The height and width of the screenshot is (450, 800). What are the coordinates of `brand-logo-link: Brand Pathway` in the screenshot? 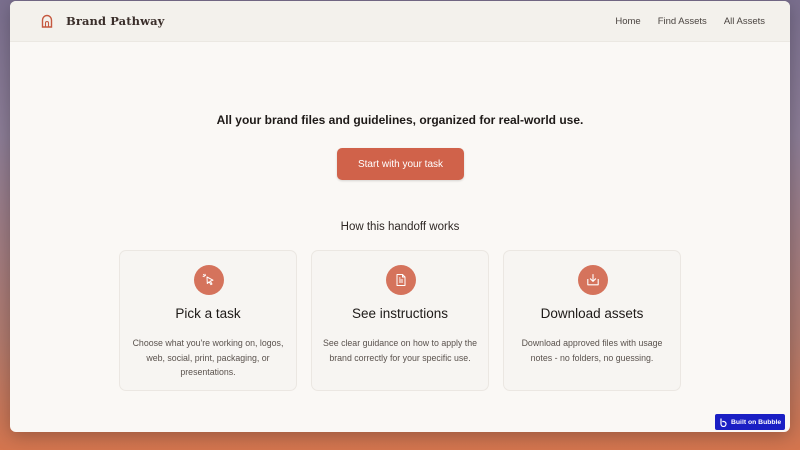 It's located at (102, 21).